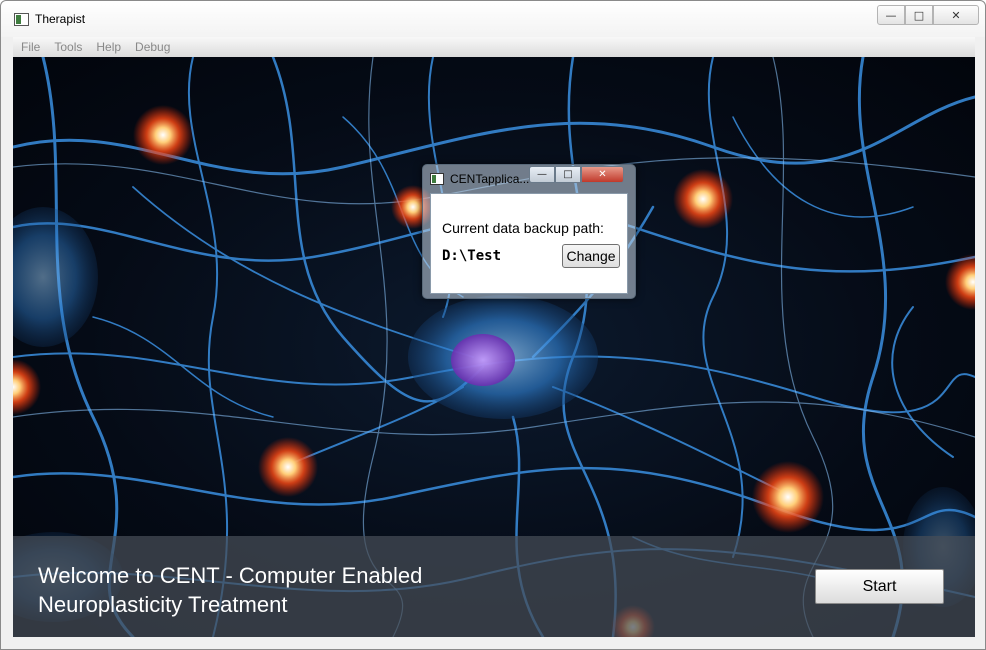 This screenshot has height=650, width=986. I want to click on dialog-title-bar: CENTapplica... — □ ✕, so click(529, 177).